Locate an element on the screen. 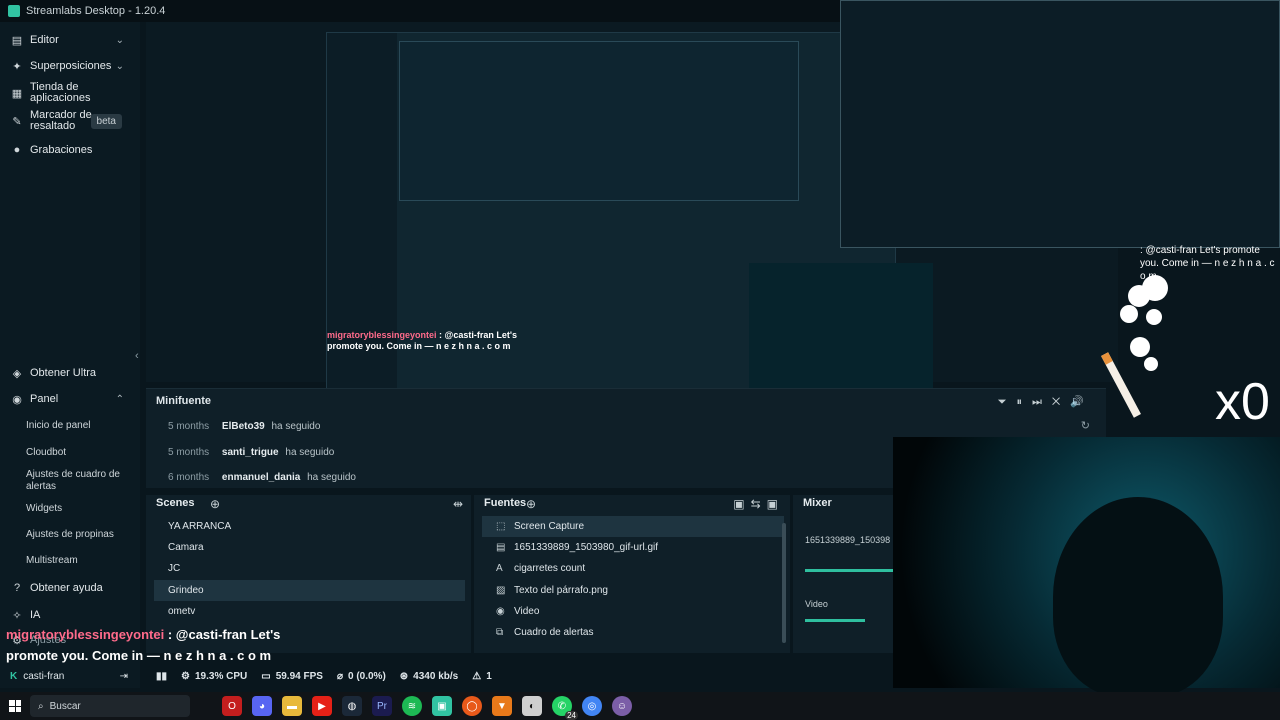 This screenshot has width=1280, height=720. add-source-icon: ⊕ is located at coordinates (531, 504).